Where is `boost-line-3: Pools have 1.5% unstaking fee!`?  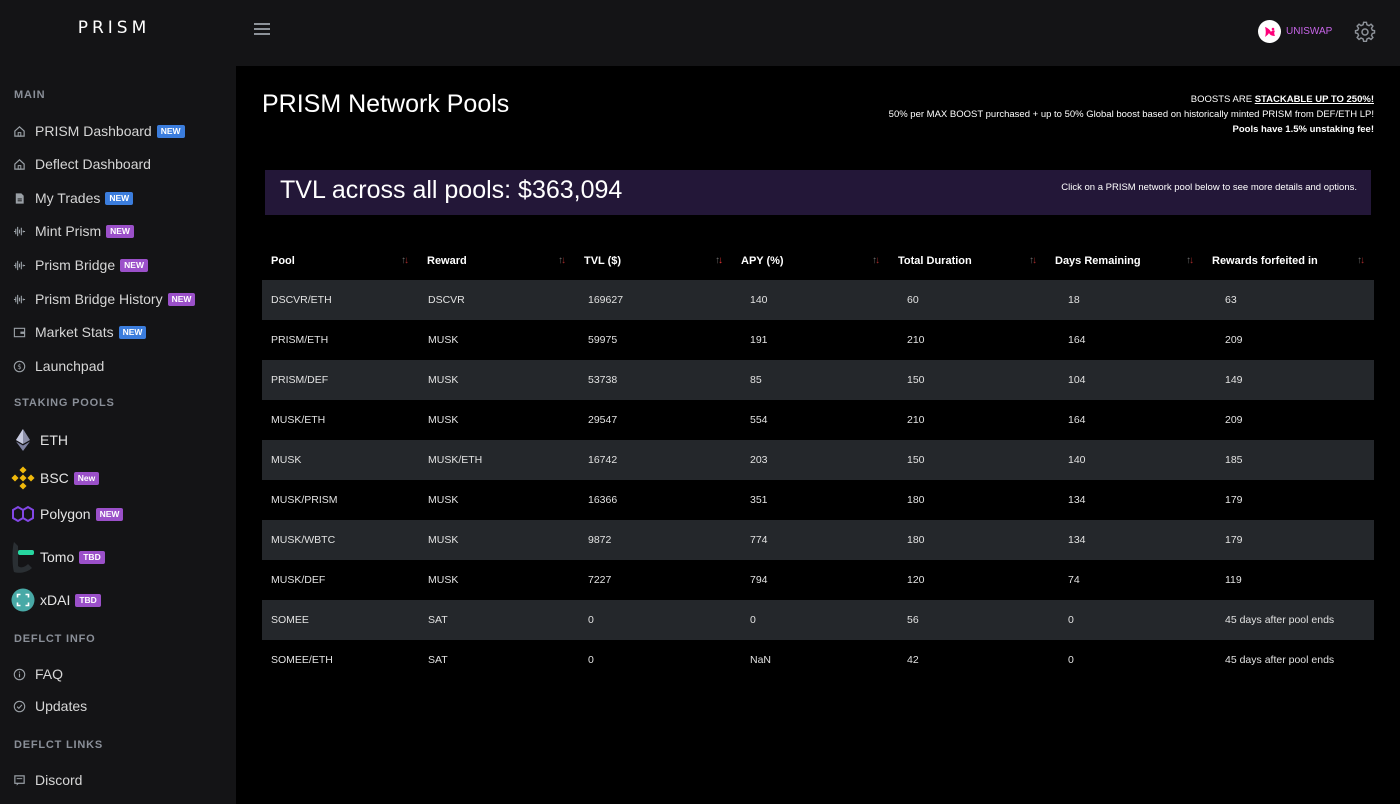 boost-line-3: Pools have 1.5% unstaking fee! is located at coordinates (1303, 129).